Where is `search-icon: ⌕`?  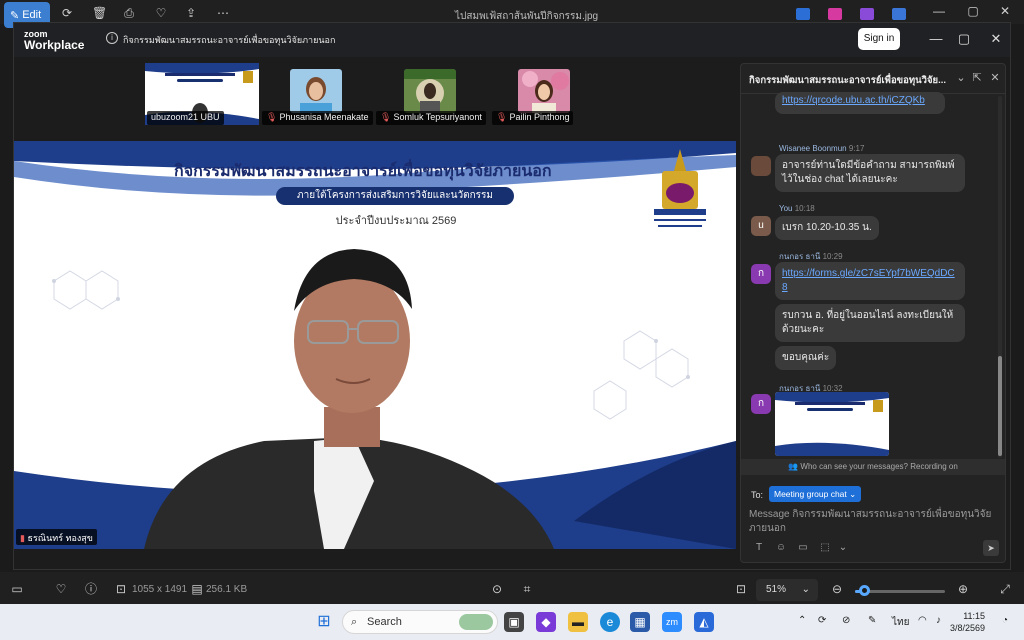
search-icon: ⌕ is located at coordinates (354, 622).